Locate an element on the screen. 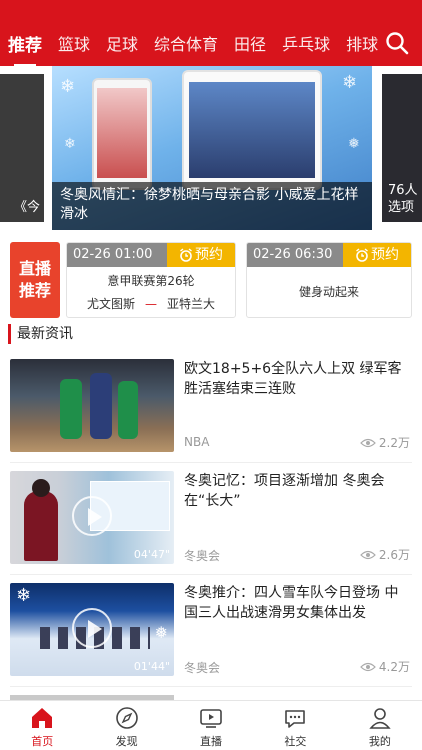 Image resolution: width=422 pixels, height=750 pixels. live-card-header: 02-26 06:30 预约 is located at coordinates (329, 255).